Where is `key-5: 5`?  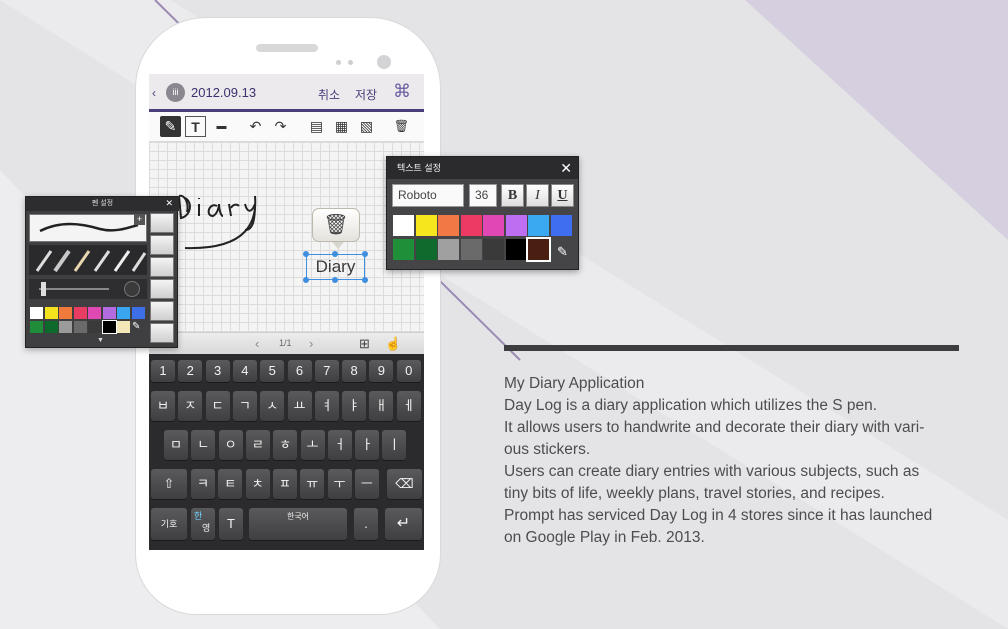 key-5: 5 is located at coordinates (272, 371).